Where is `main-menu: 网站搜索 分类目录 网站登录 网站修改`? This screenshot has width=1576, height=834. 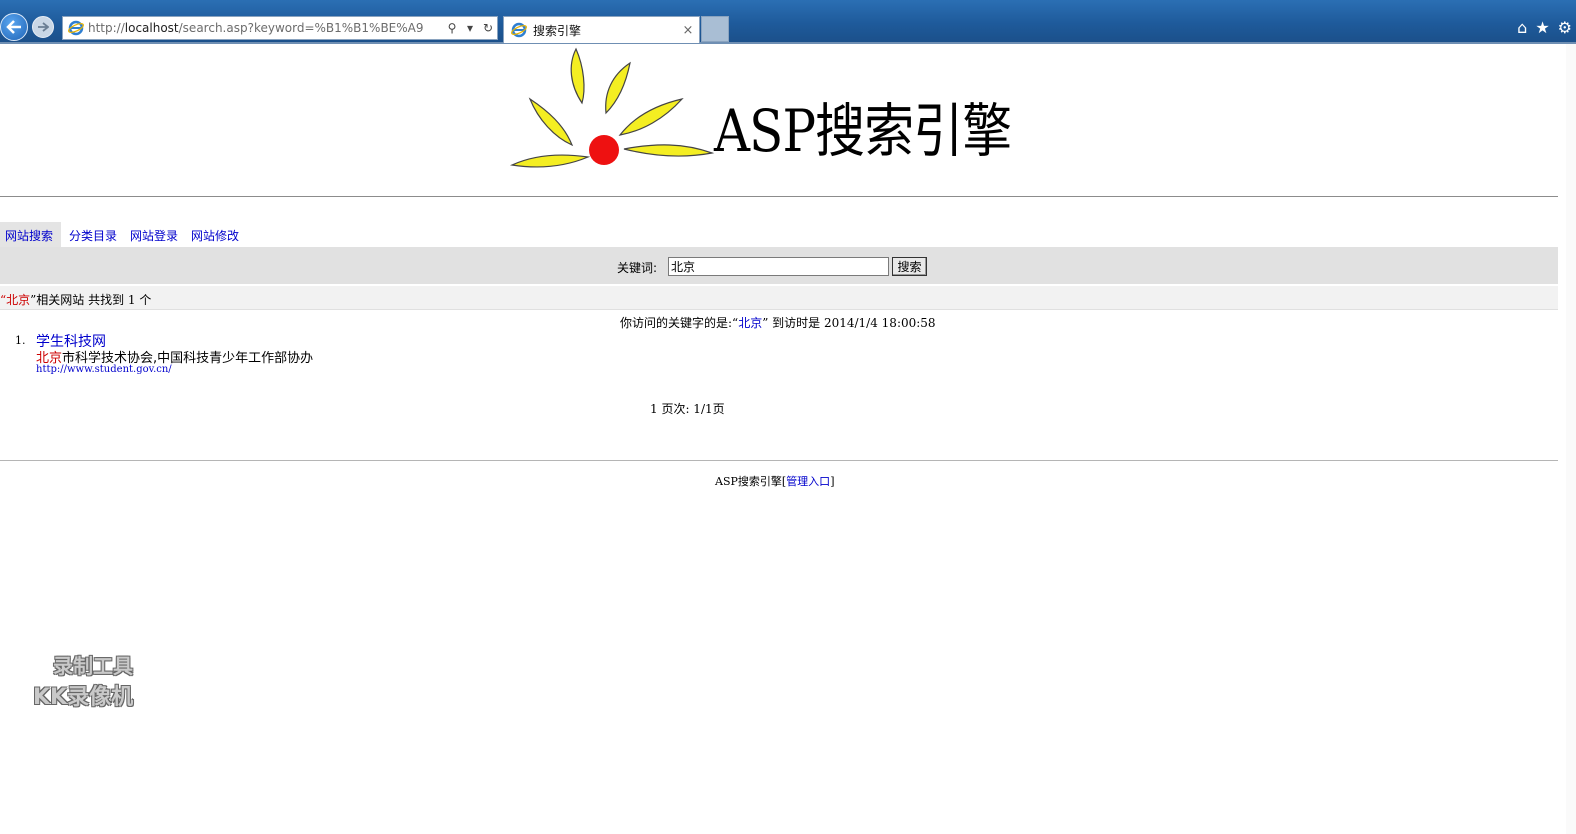
main-menu: 网站搜索 分类目录 网站登录 网站修改 is located at coordinates (123, 234).